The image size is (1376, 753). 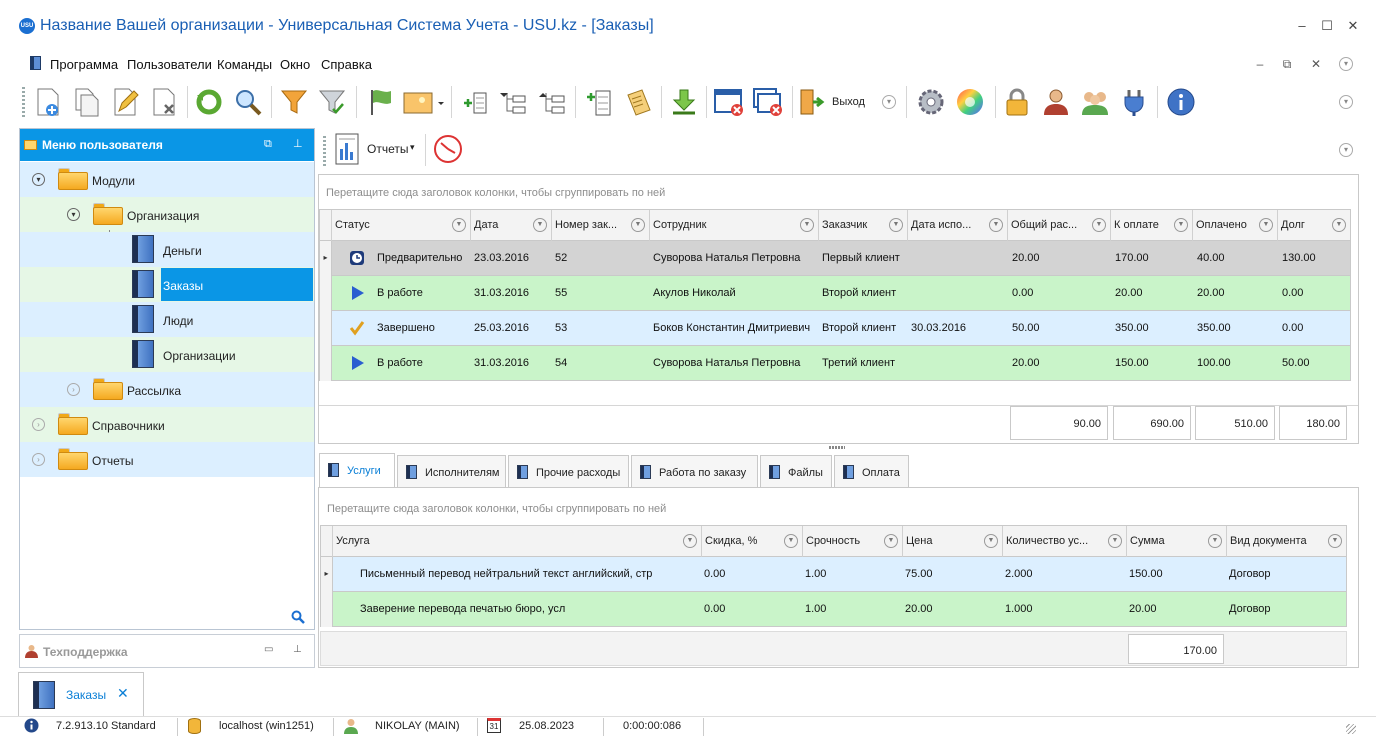 I want to click on color-button, so click(x=970, y=102).